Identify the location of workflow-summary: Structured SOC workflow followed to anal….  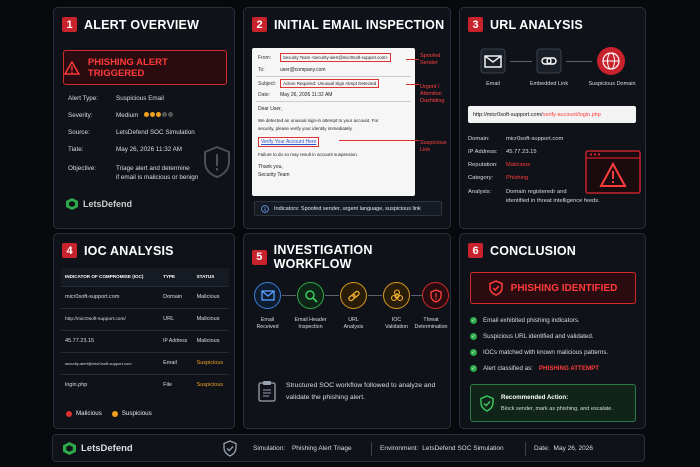
(361, 391).